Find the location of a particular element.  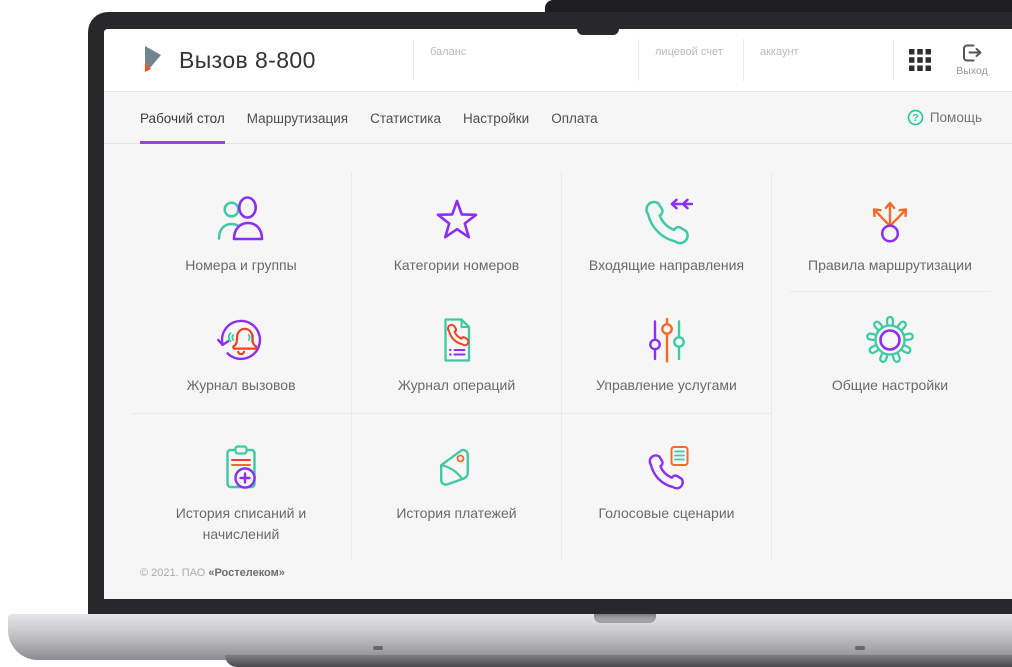

tile-label: Общие настройки is located at coordinates (890, 385).